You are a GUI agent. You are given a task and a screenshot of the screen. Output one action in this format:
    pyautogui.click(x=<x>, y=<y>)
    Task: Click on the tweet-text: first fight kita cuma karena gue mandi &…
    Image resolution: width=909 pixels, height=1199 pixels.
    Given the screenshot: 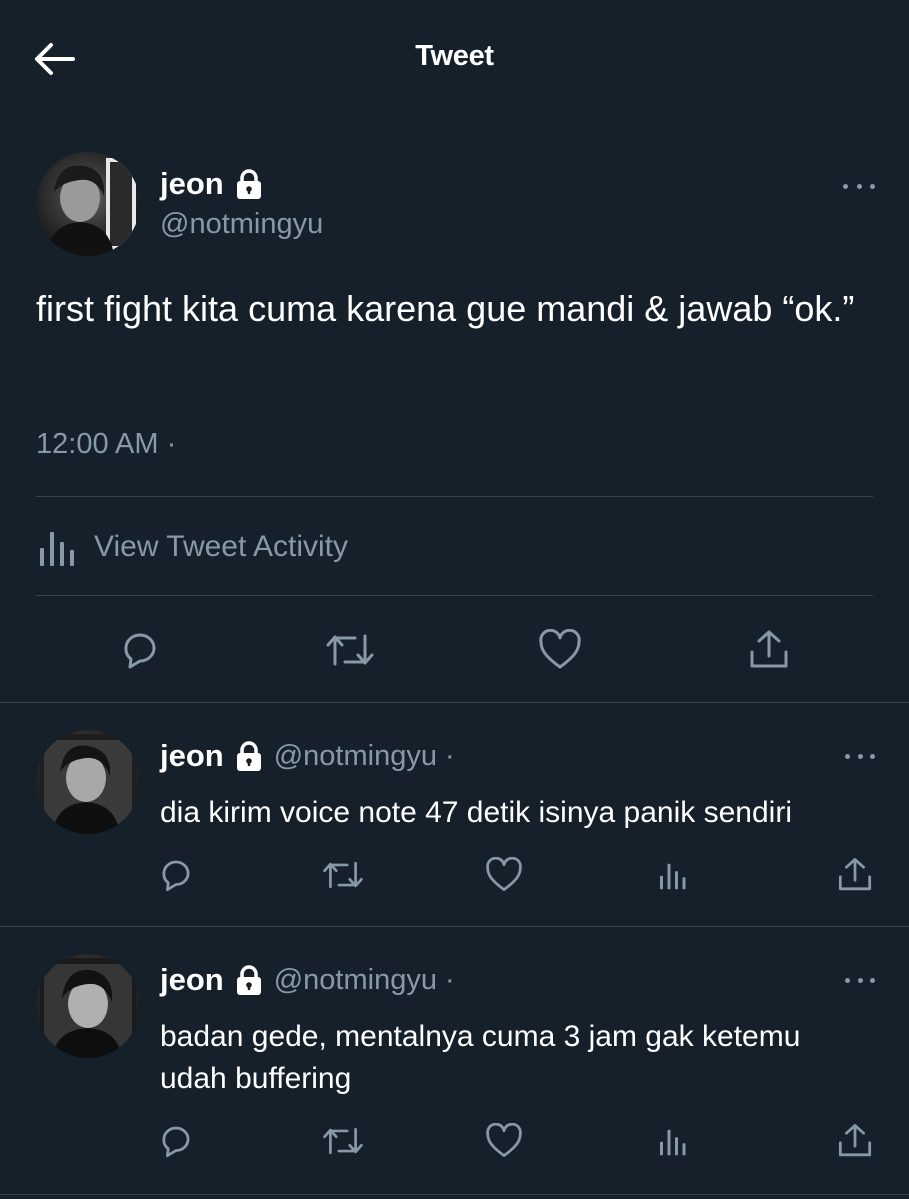 What is the action you would take?
    pyautogui.click(x=445, y=308)
    